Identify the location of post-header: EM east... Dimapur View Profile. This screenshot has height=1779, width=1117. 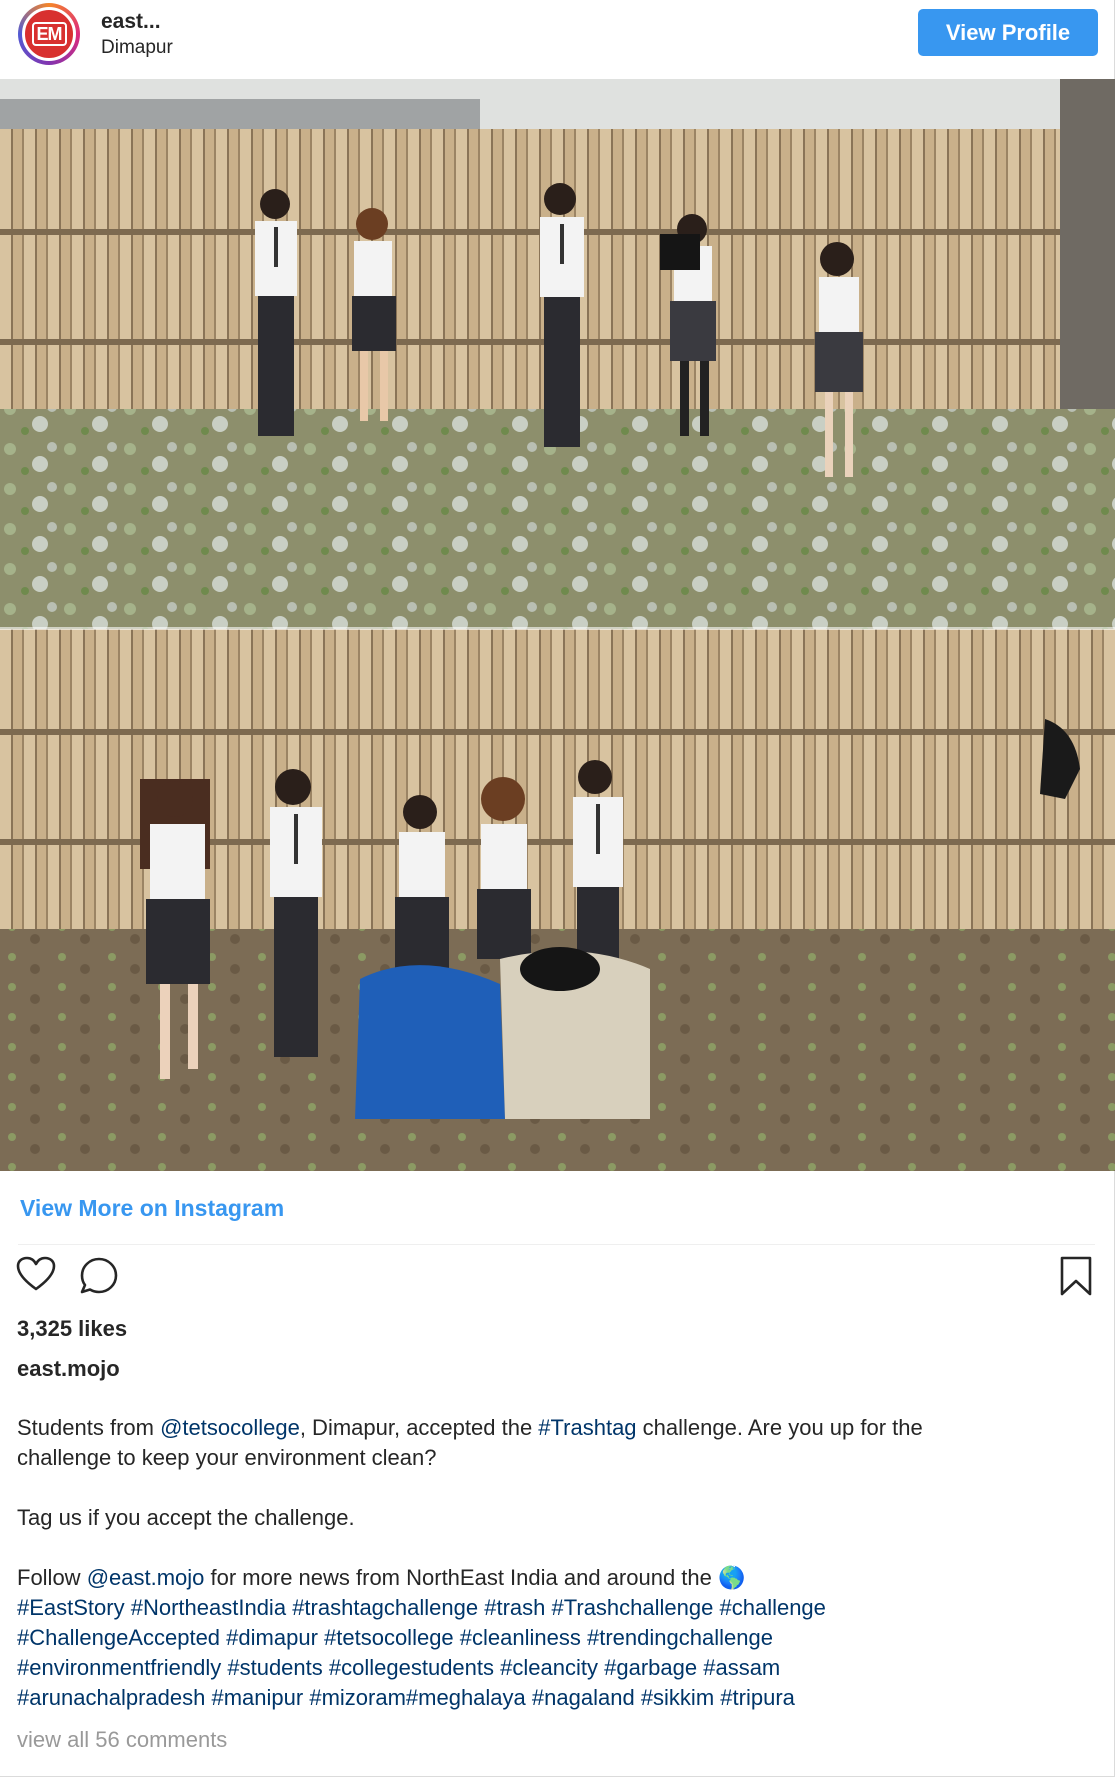
(557, 39).